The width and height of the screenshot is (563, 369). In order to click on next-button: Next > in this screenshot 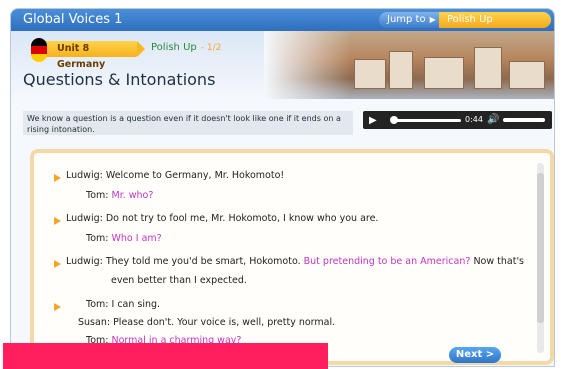, I will do `click(475, 355)`.